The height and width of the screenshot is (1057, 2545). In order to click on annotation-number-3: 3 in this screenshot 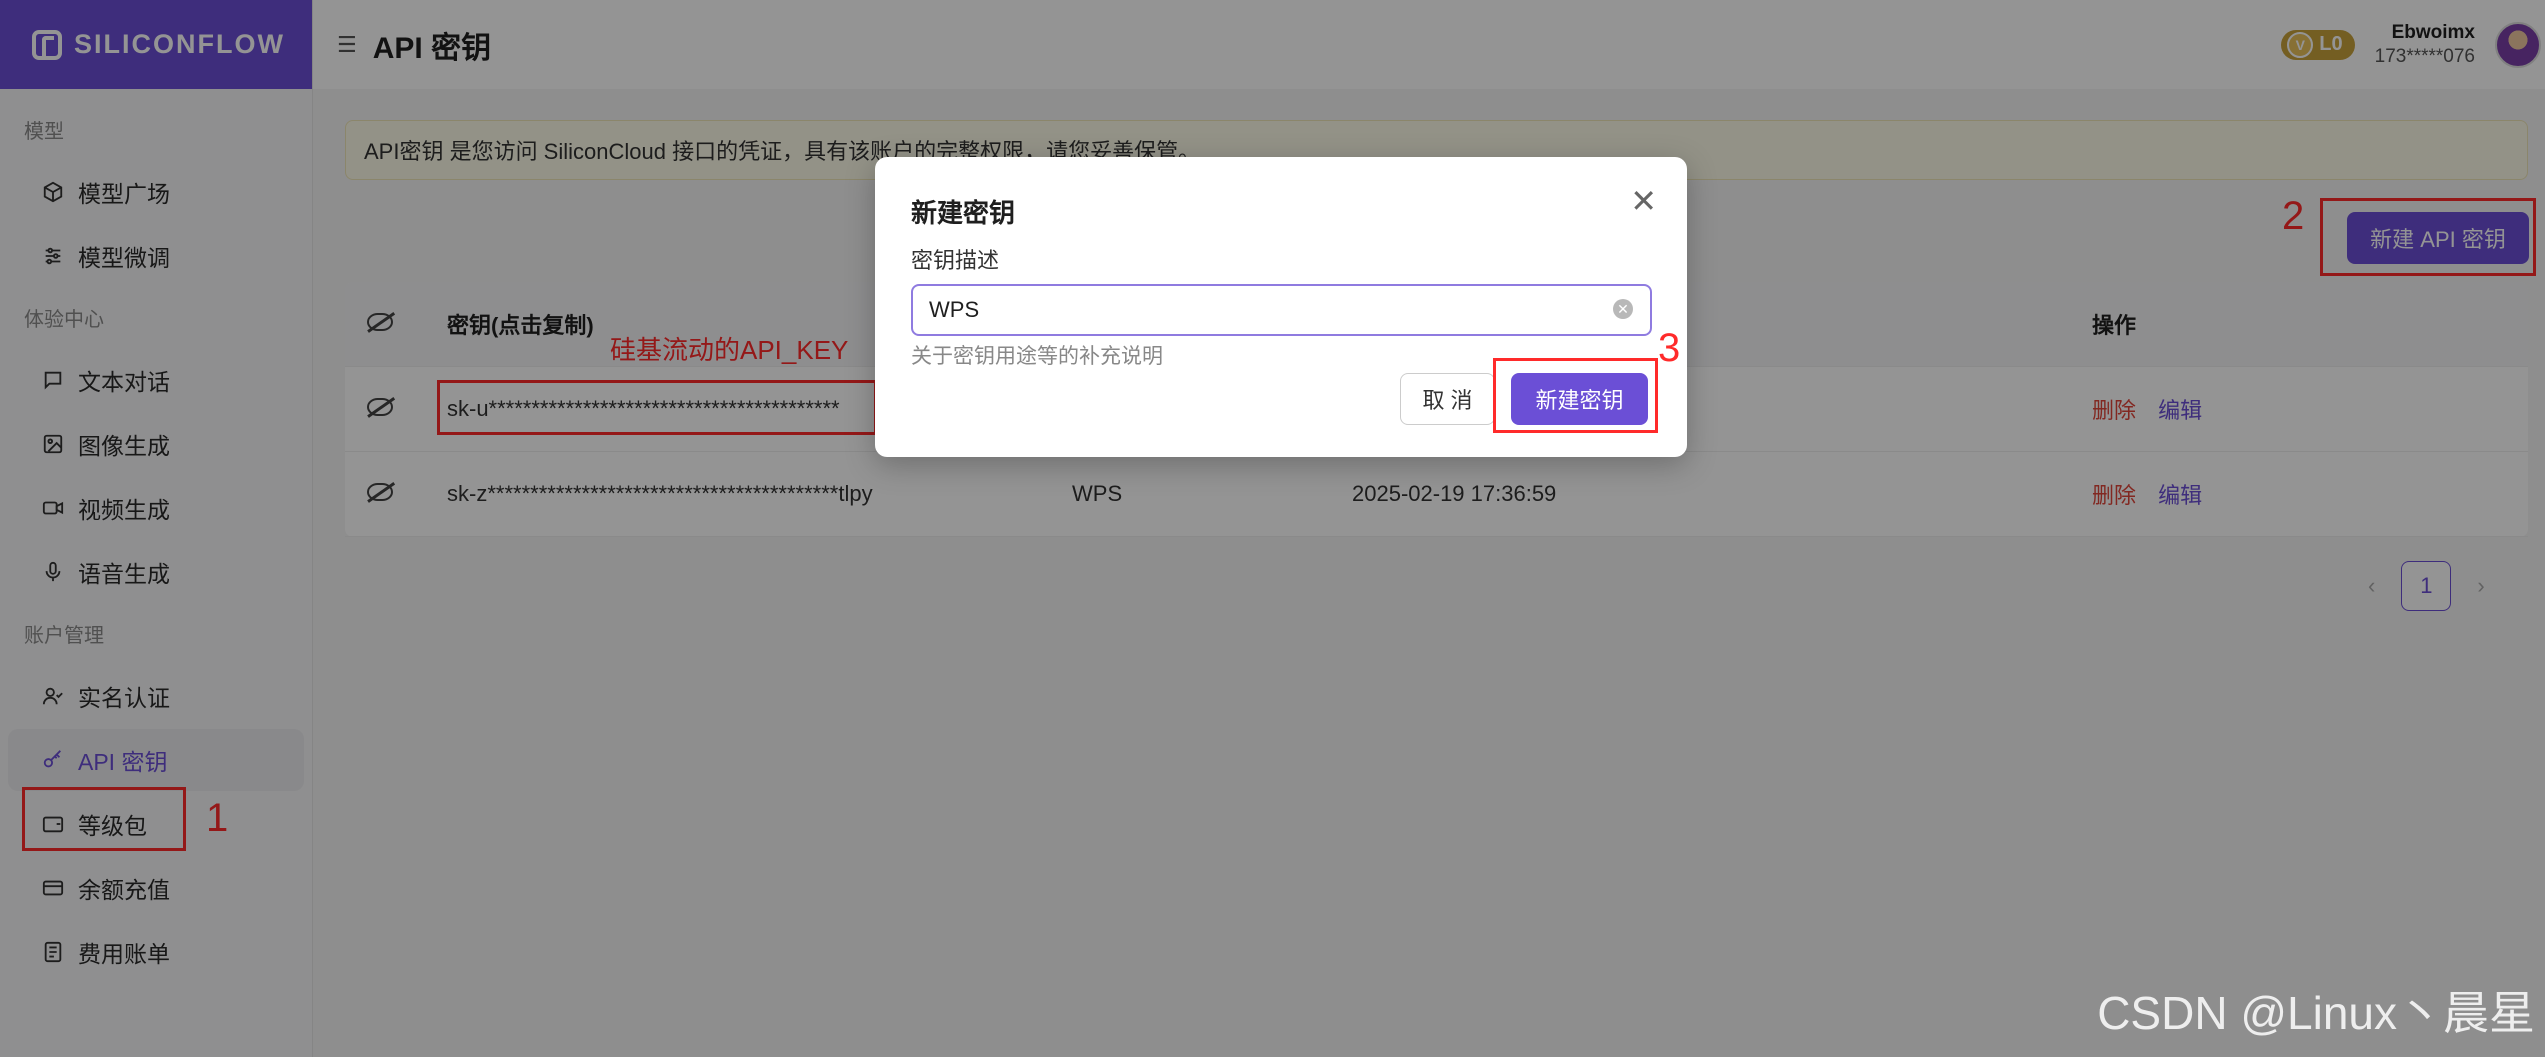, I will do `click(1669, 348)`.